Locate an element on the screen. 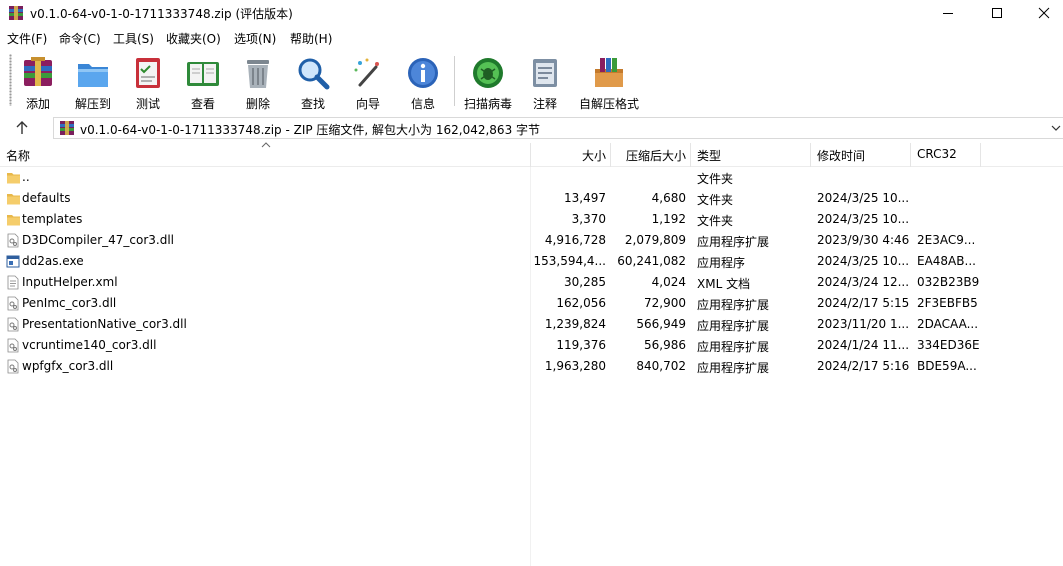  sfx-button: 自解压格式 is located at coordinates (609, 82).